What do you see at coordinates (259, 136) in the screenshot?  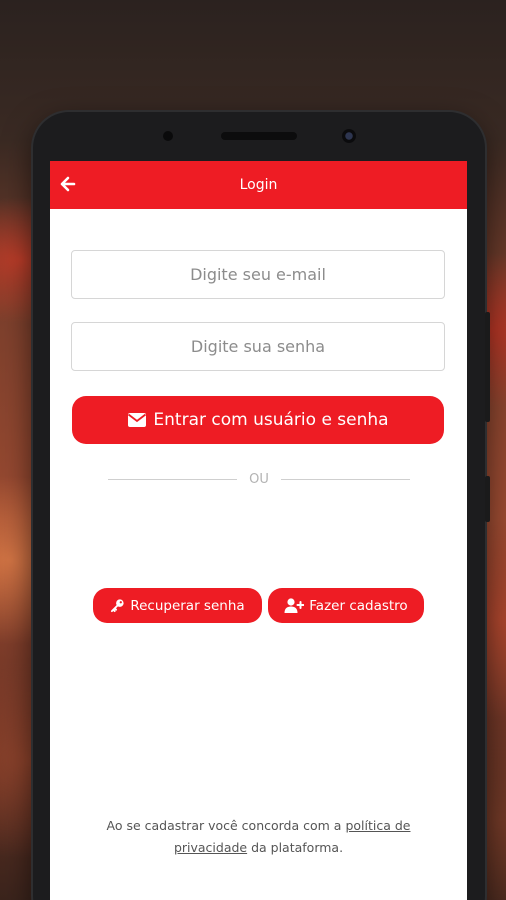 I see `earpiece-speaker` at bounding box center [259, 136].